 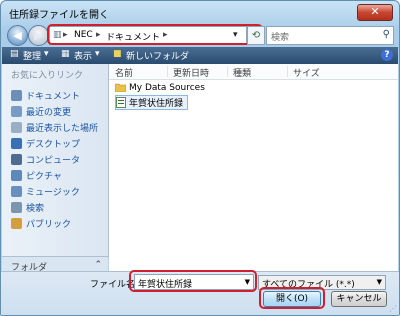 What do you see at coordinates (124, 72) in the screenshot?
I see `column-name: 名前` at bounding box center [124, 72].